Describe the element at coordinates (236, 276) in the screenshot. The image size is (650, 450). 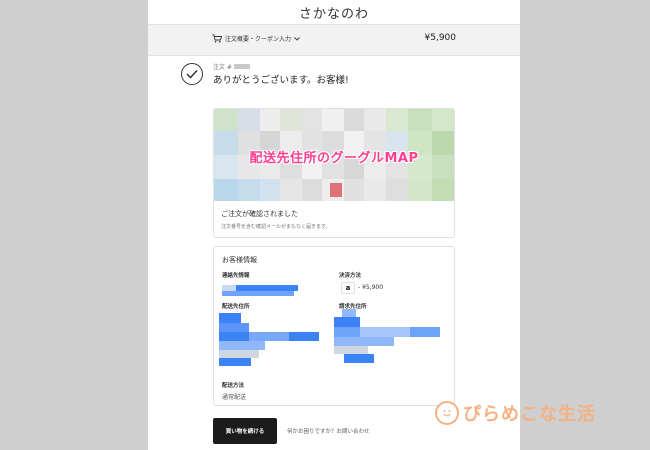
I see `contact-info-label: 連絡先情報` at that location.